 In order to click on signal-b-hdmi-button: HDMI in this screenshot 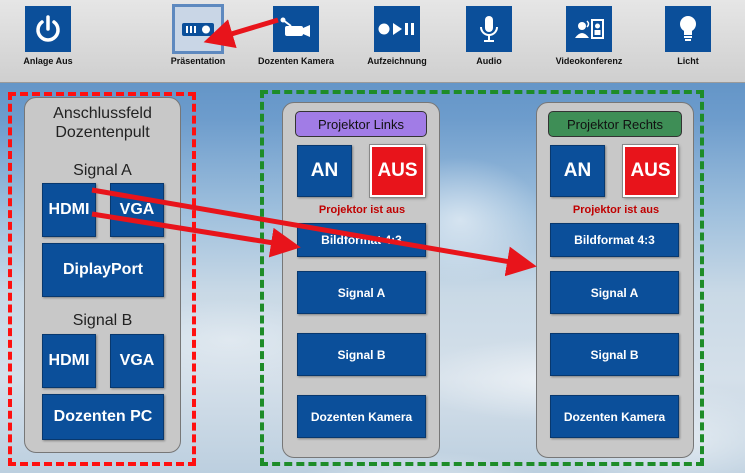, I will do `click(69, 361)`.